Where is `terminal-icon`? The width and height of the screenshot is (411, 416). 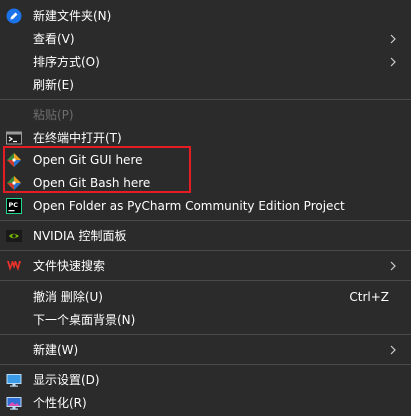
terminal-icon is located at coordinates (14, 138).